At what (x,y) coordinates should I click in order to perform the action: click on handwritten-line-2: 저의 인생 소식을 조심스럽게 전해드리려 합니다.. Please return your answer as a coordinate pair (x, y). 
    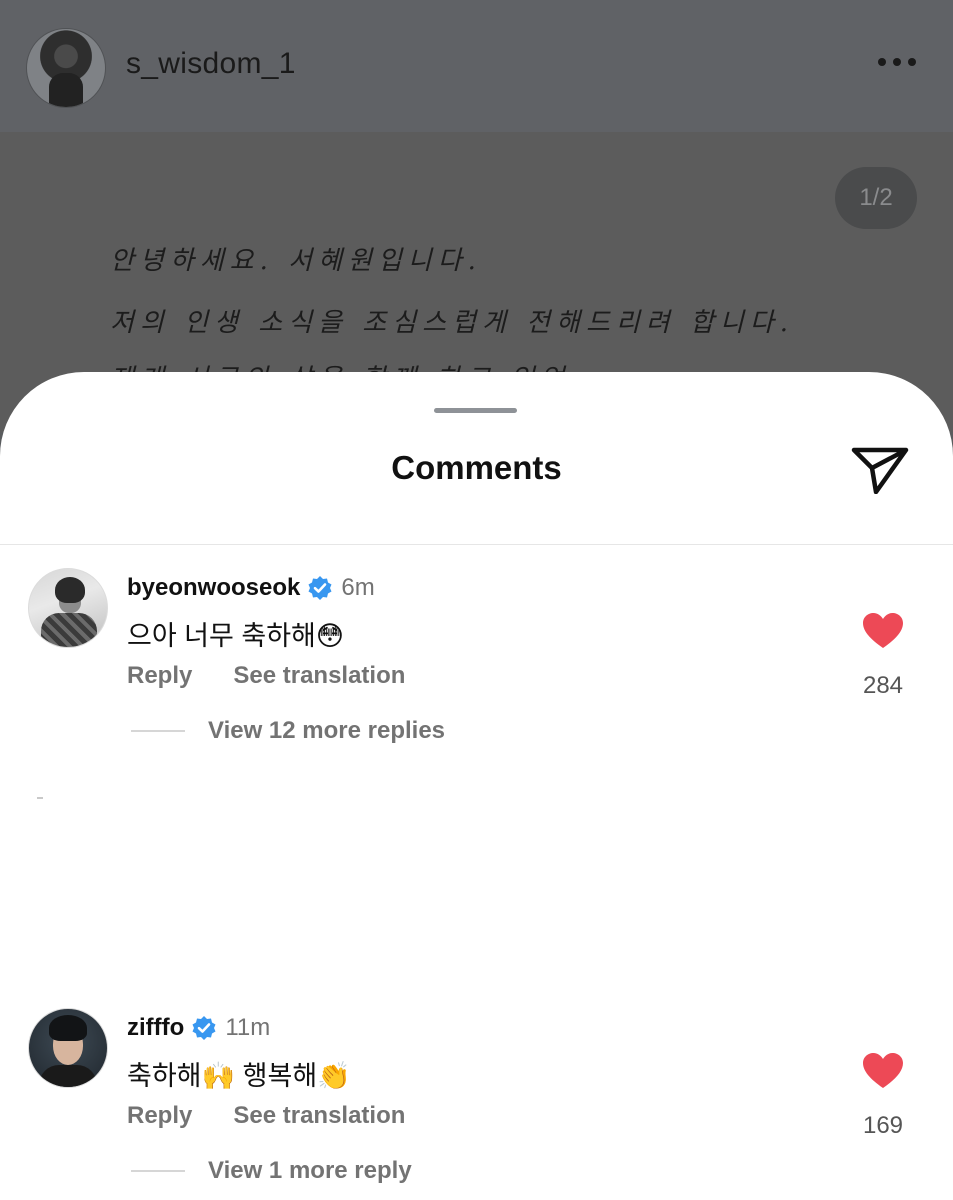
    Looking at the image, I should click on (452, 323).